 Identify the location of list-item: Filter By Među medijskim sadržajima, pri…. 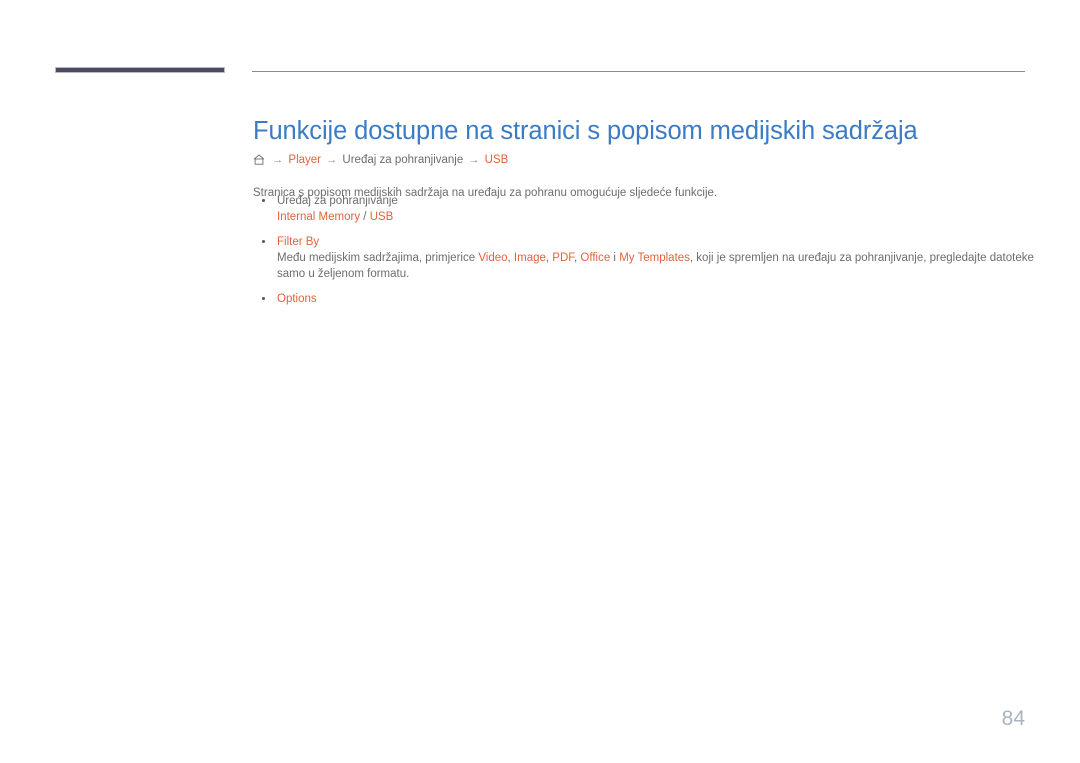
(648, 258).